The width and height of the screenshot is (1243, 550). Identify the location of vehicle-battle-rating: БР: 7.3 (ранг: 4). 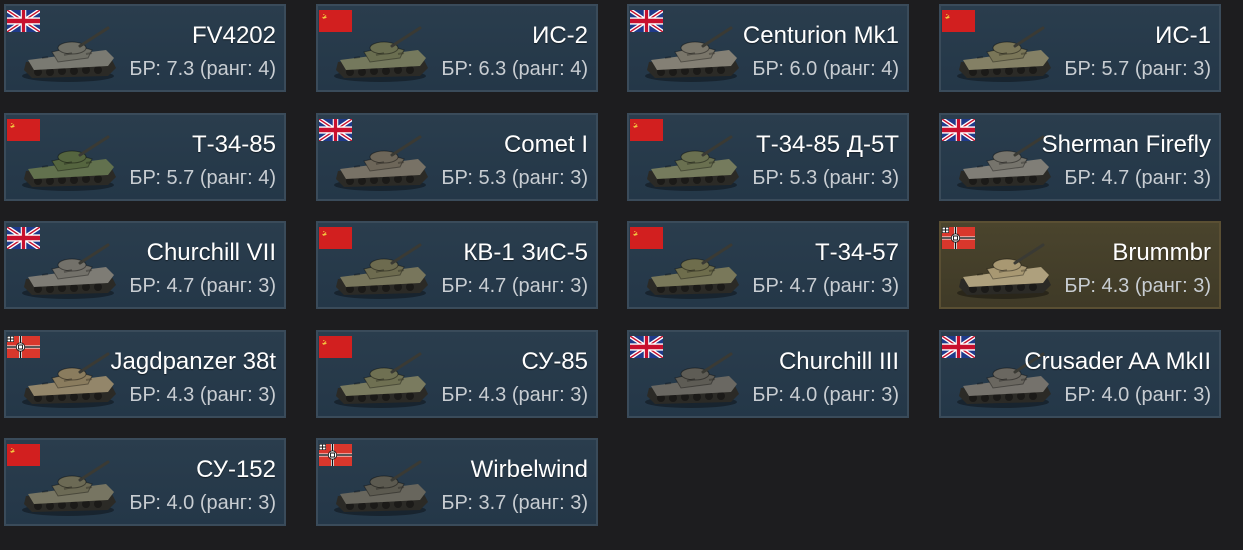
(202, 69).